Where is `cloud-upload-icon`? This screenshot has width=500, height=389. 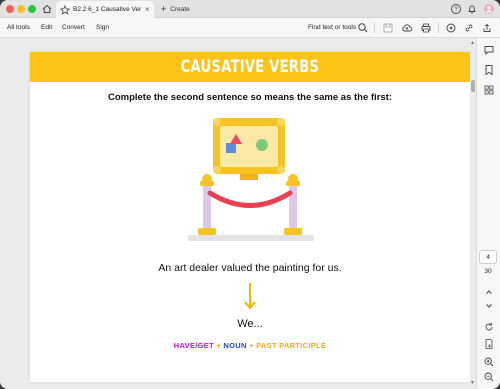 cloud-upload-icon is located at coordinates (407, 28).